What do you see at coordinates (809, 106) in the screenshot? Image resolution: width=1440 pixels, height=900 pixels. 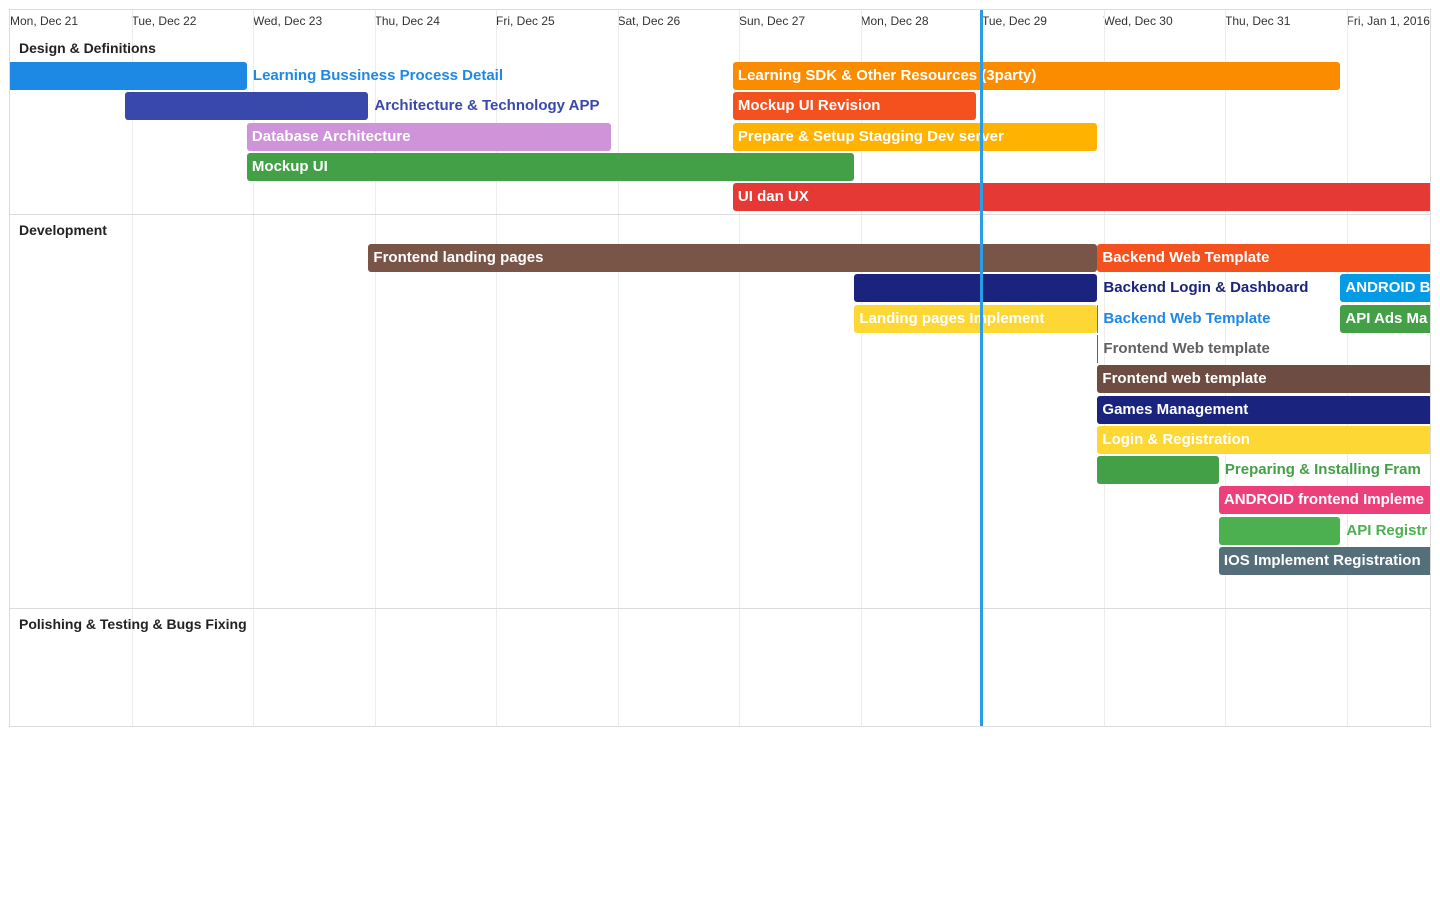 I see `task-label: Mockup UI Revision` at bounding box center [809, 106].